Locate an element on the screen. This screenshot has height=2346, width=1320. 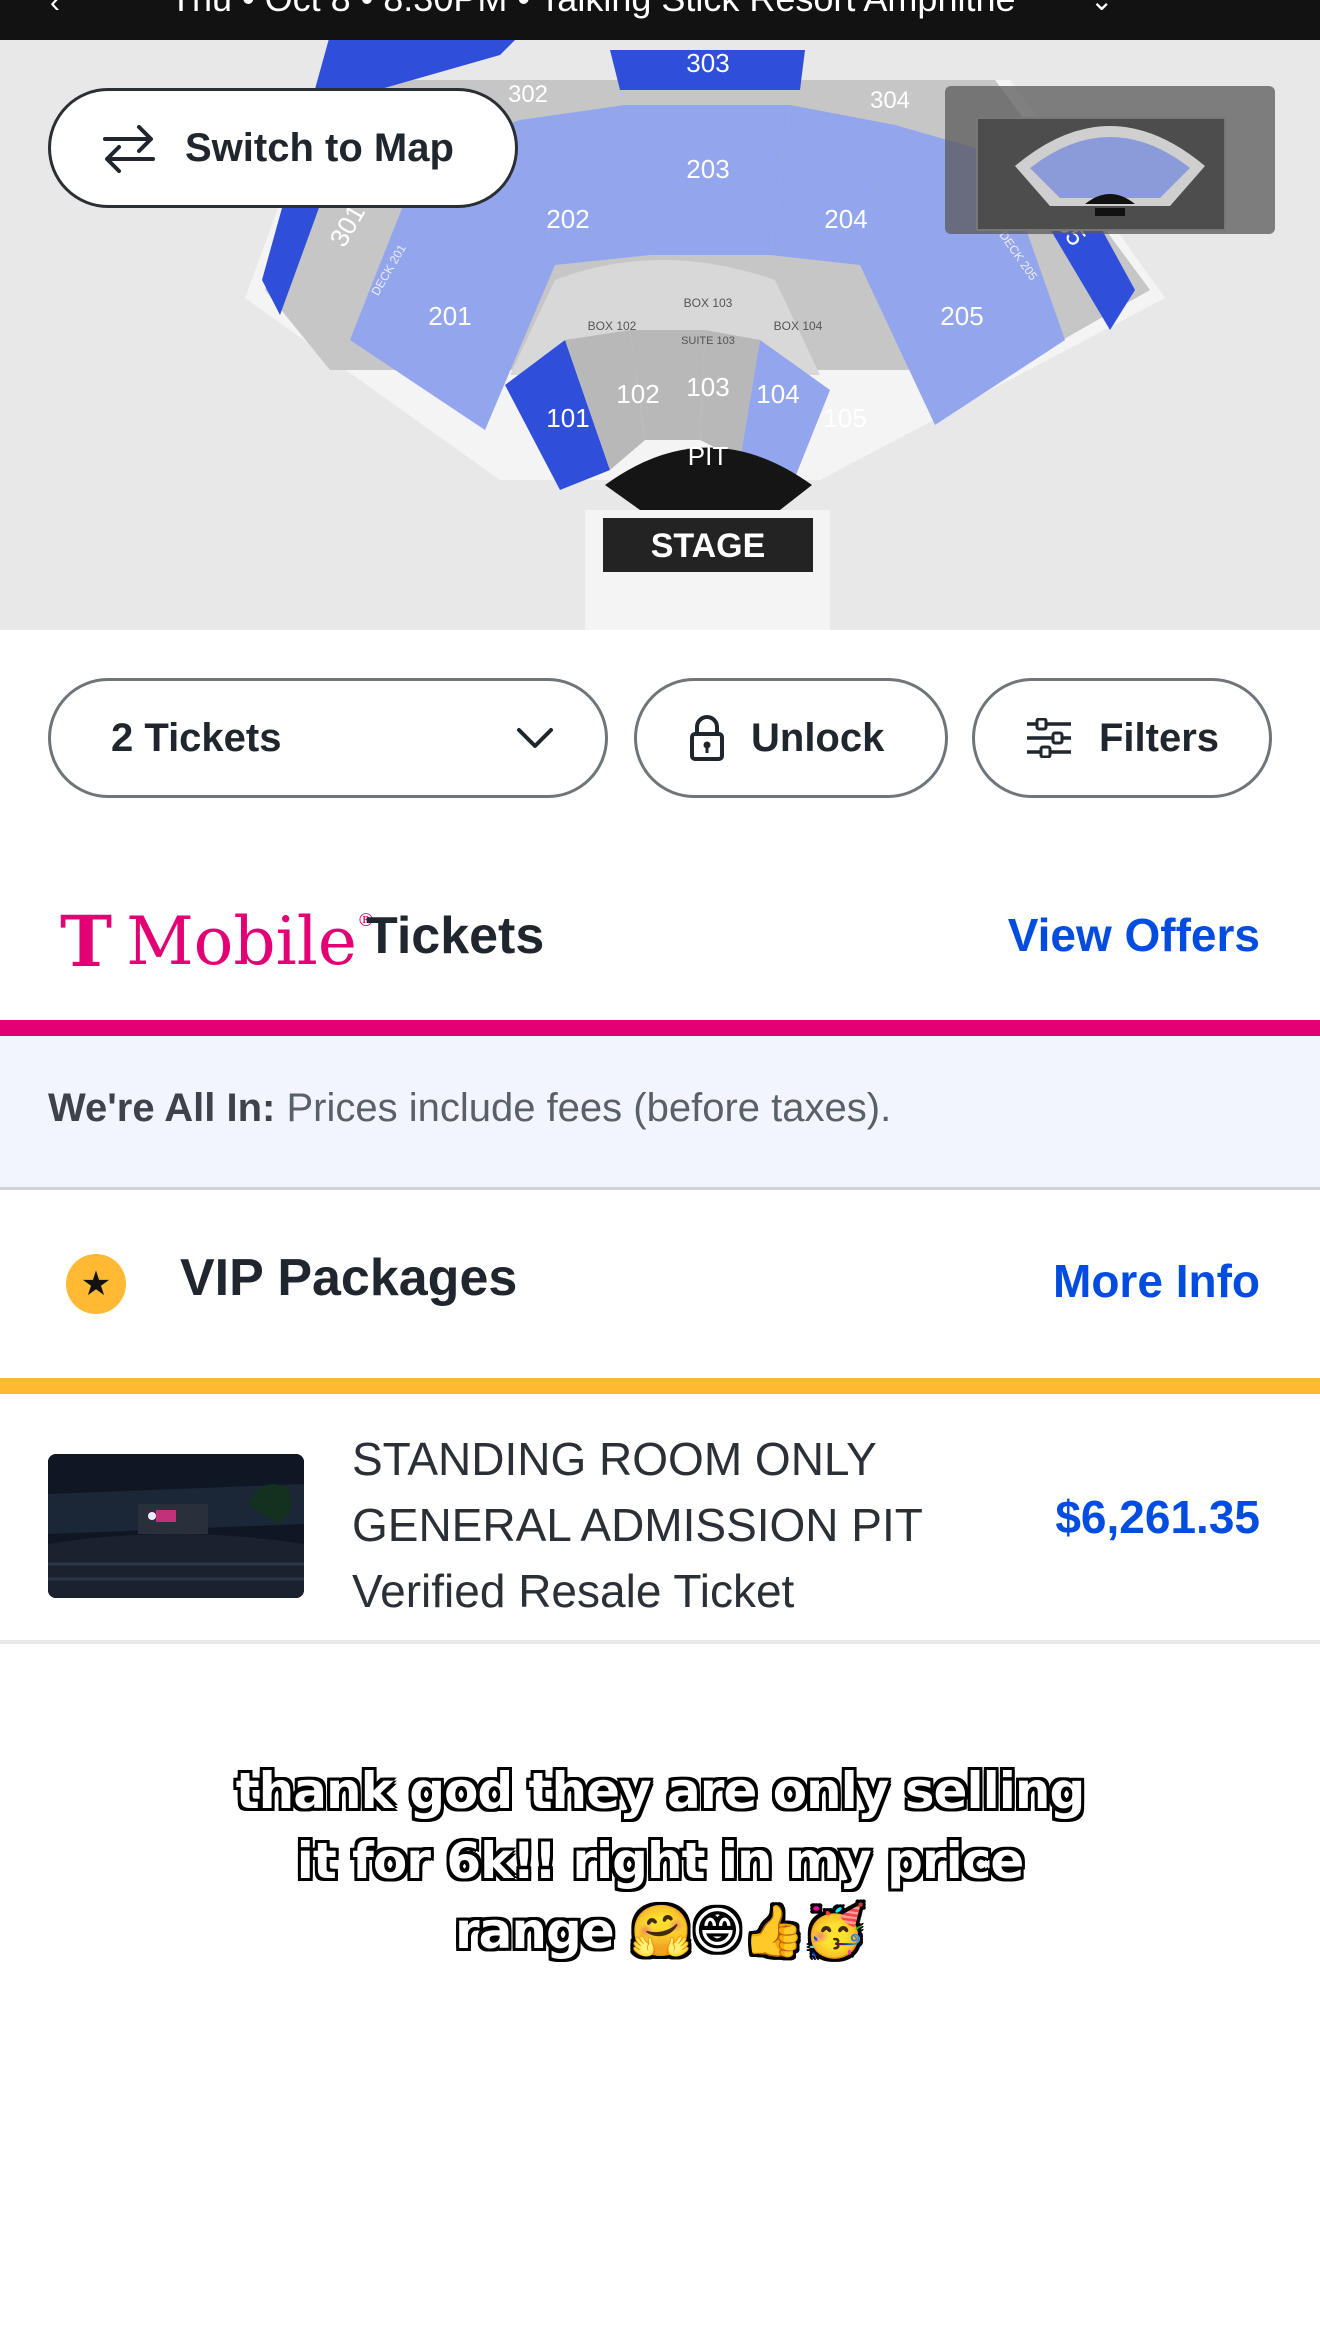
label-205: 205 is located at coordinates (961, 316).